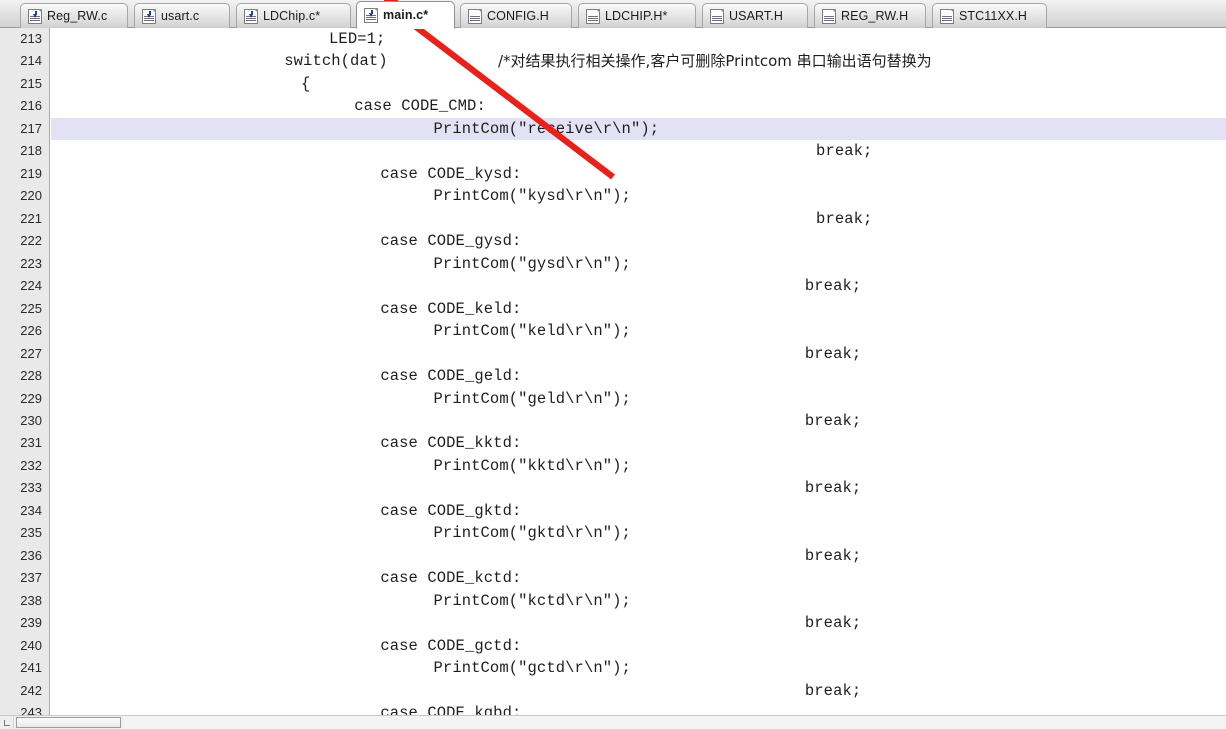  I want to click on line-number: 215, so click(31, 83).